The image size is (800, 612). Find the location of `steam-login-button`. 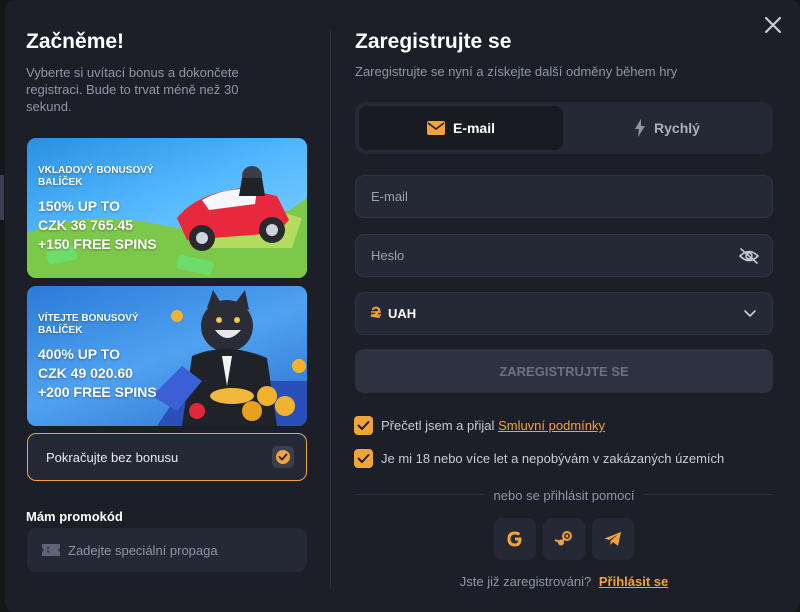

steam-login-button is located at coordinates (564, 539).